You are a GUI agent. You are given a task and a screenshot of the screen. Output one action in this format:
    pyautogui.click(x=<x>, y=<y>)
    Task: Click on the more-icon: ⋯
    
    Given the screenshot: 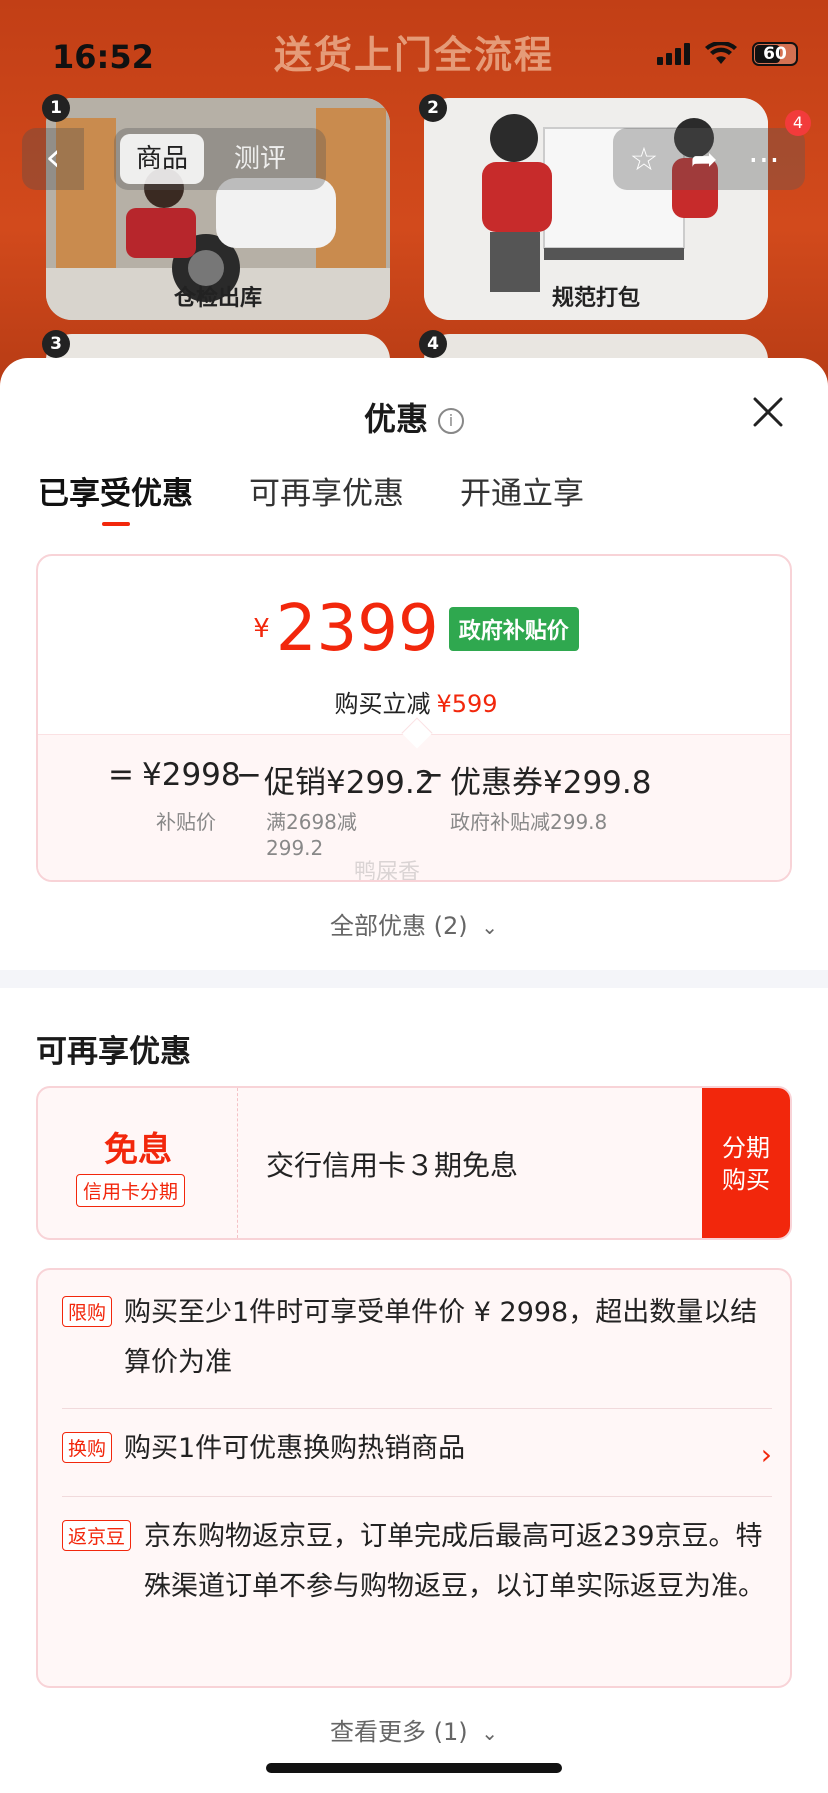 What is the action you would take?
    pyautogui.click(x=764, y=159)
    